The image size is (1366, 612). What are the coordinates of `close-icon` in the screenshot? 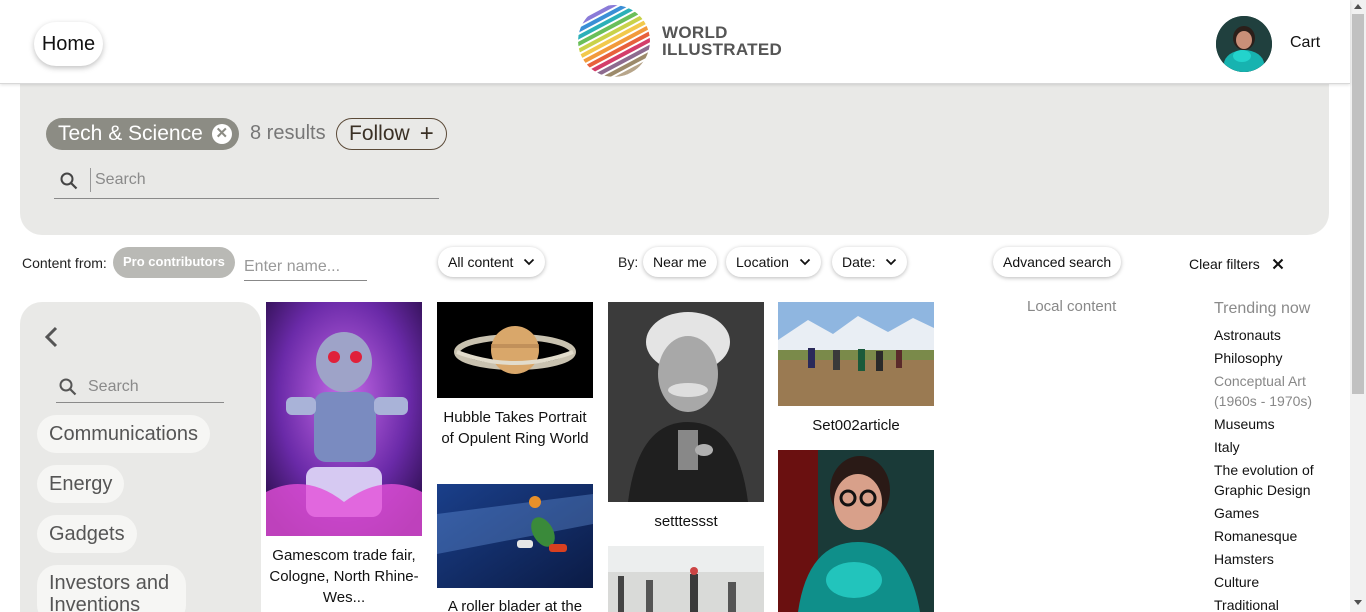 It's located at (1278, 264).